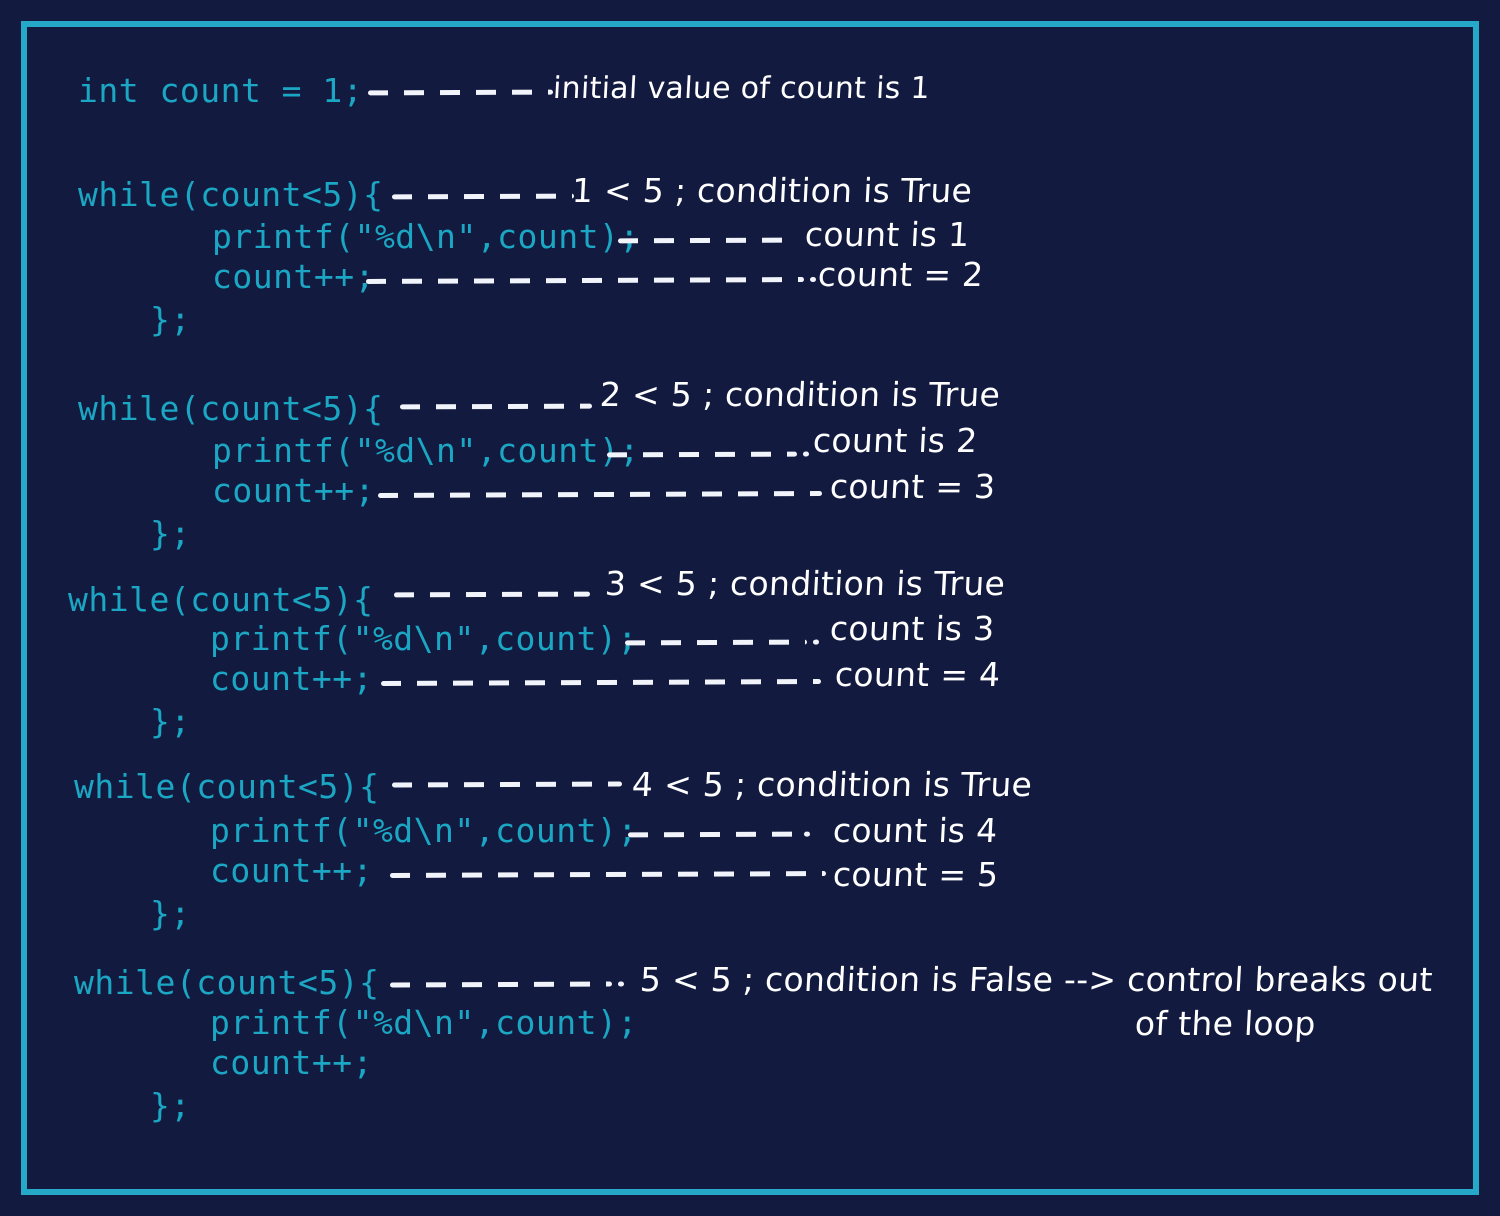  Describe the element at coordinates (231, 408) in the screenshot. I see `code-line-while-2: while(count<5){` at that location.